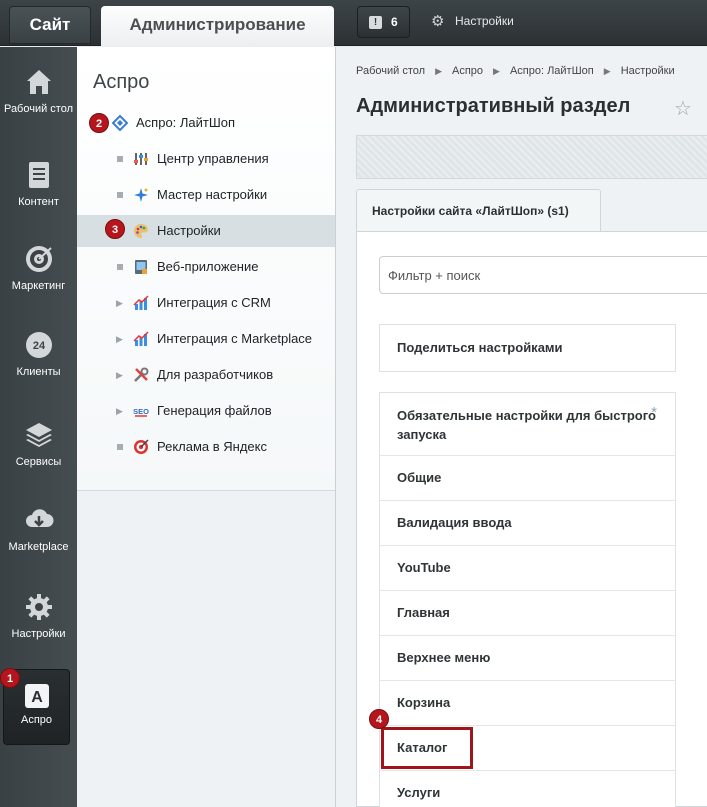 The width and height of the screenshot is (707, 807). Describe the element at coordinates (419, 477) in the screenshot. I see `section-label: Общие` at that location.